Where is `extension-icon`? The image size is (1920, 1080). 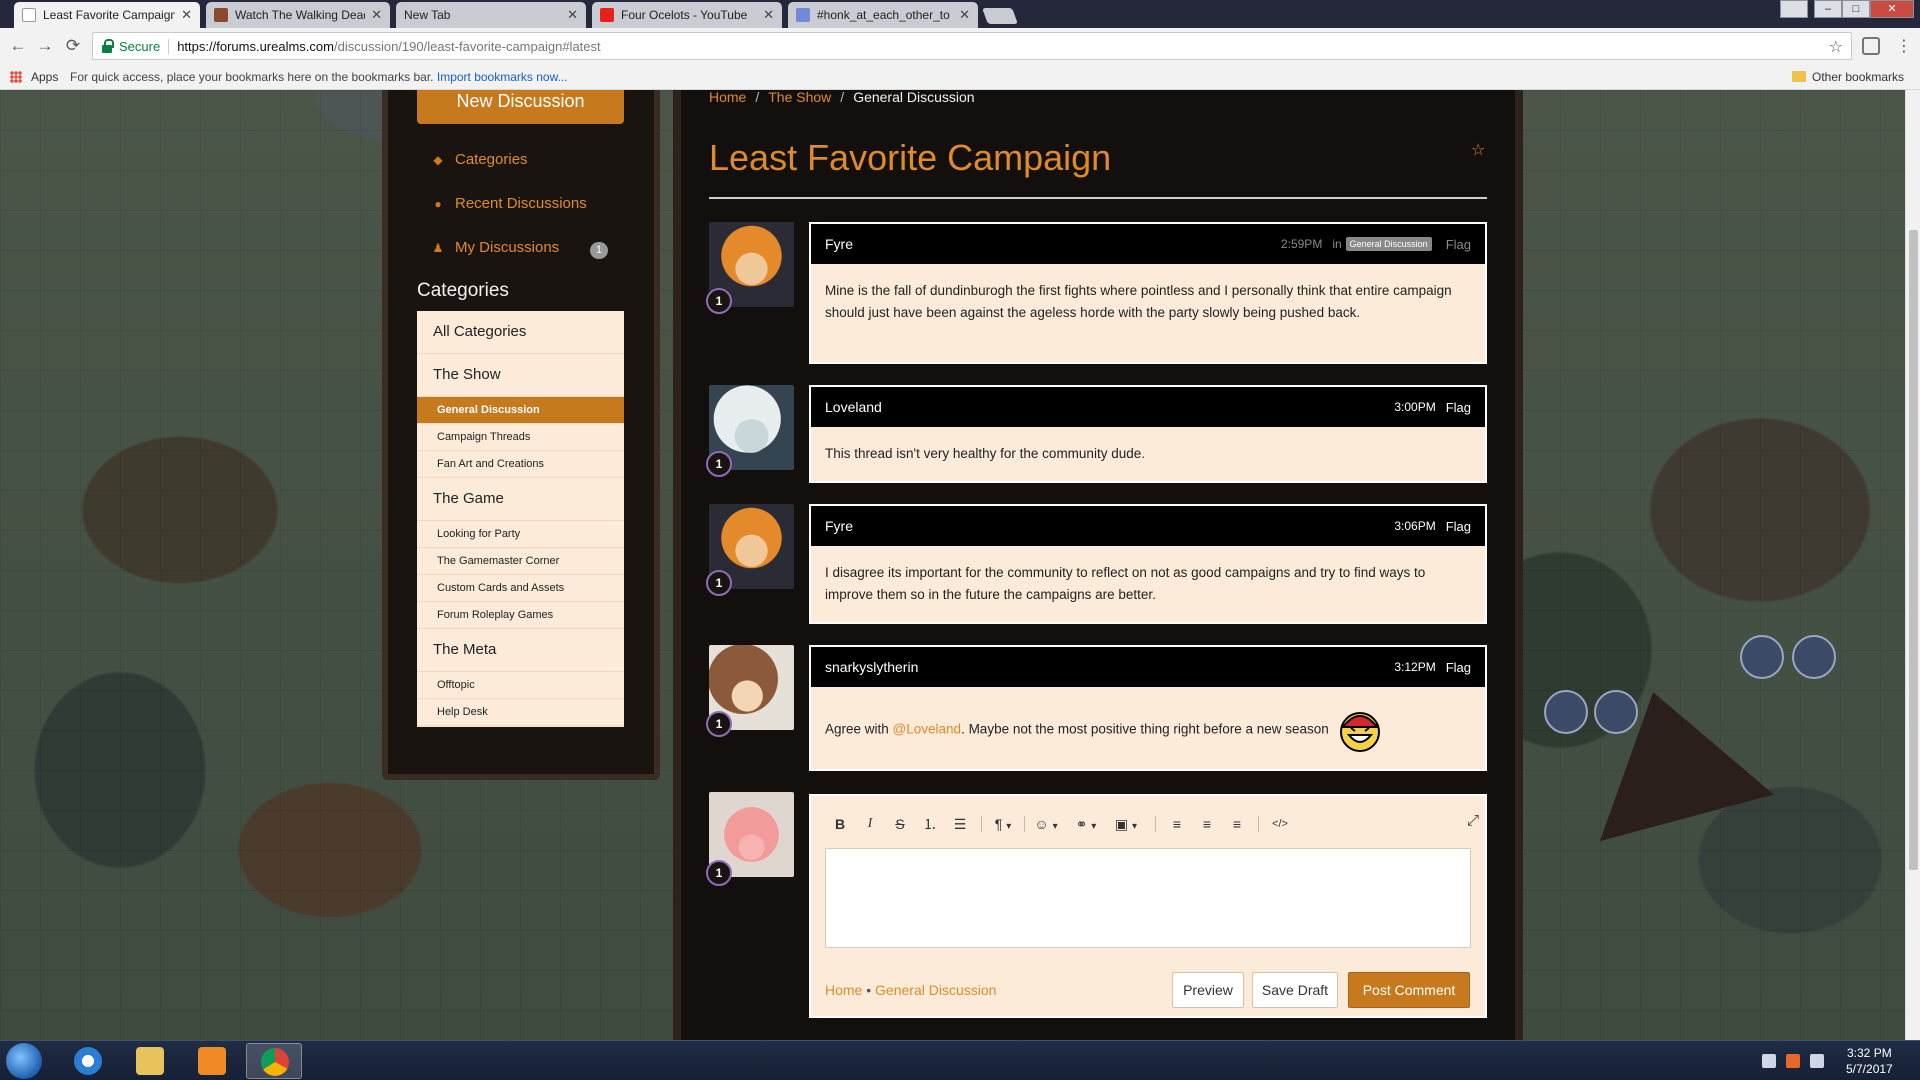
extension-icon is located at coordinates (1871, 46).